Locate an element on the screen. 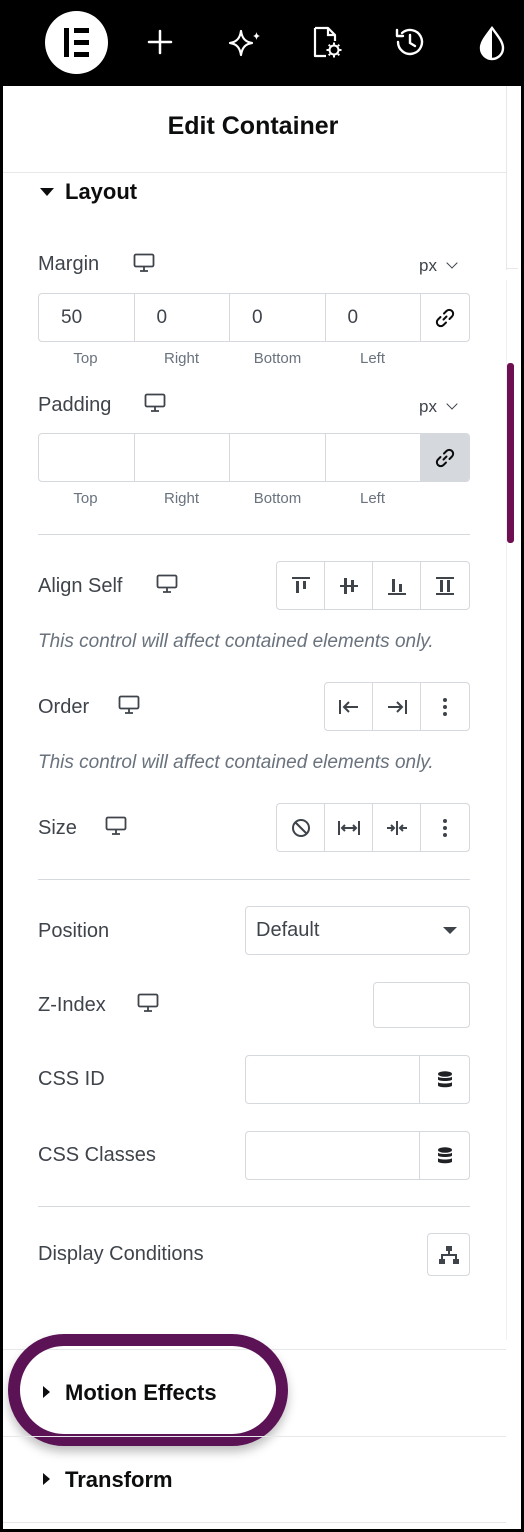 The height and width of the screenshot is (1532, 524). section-layout-title: Layout is located at coordinates (101, 192).